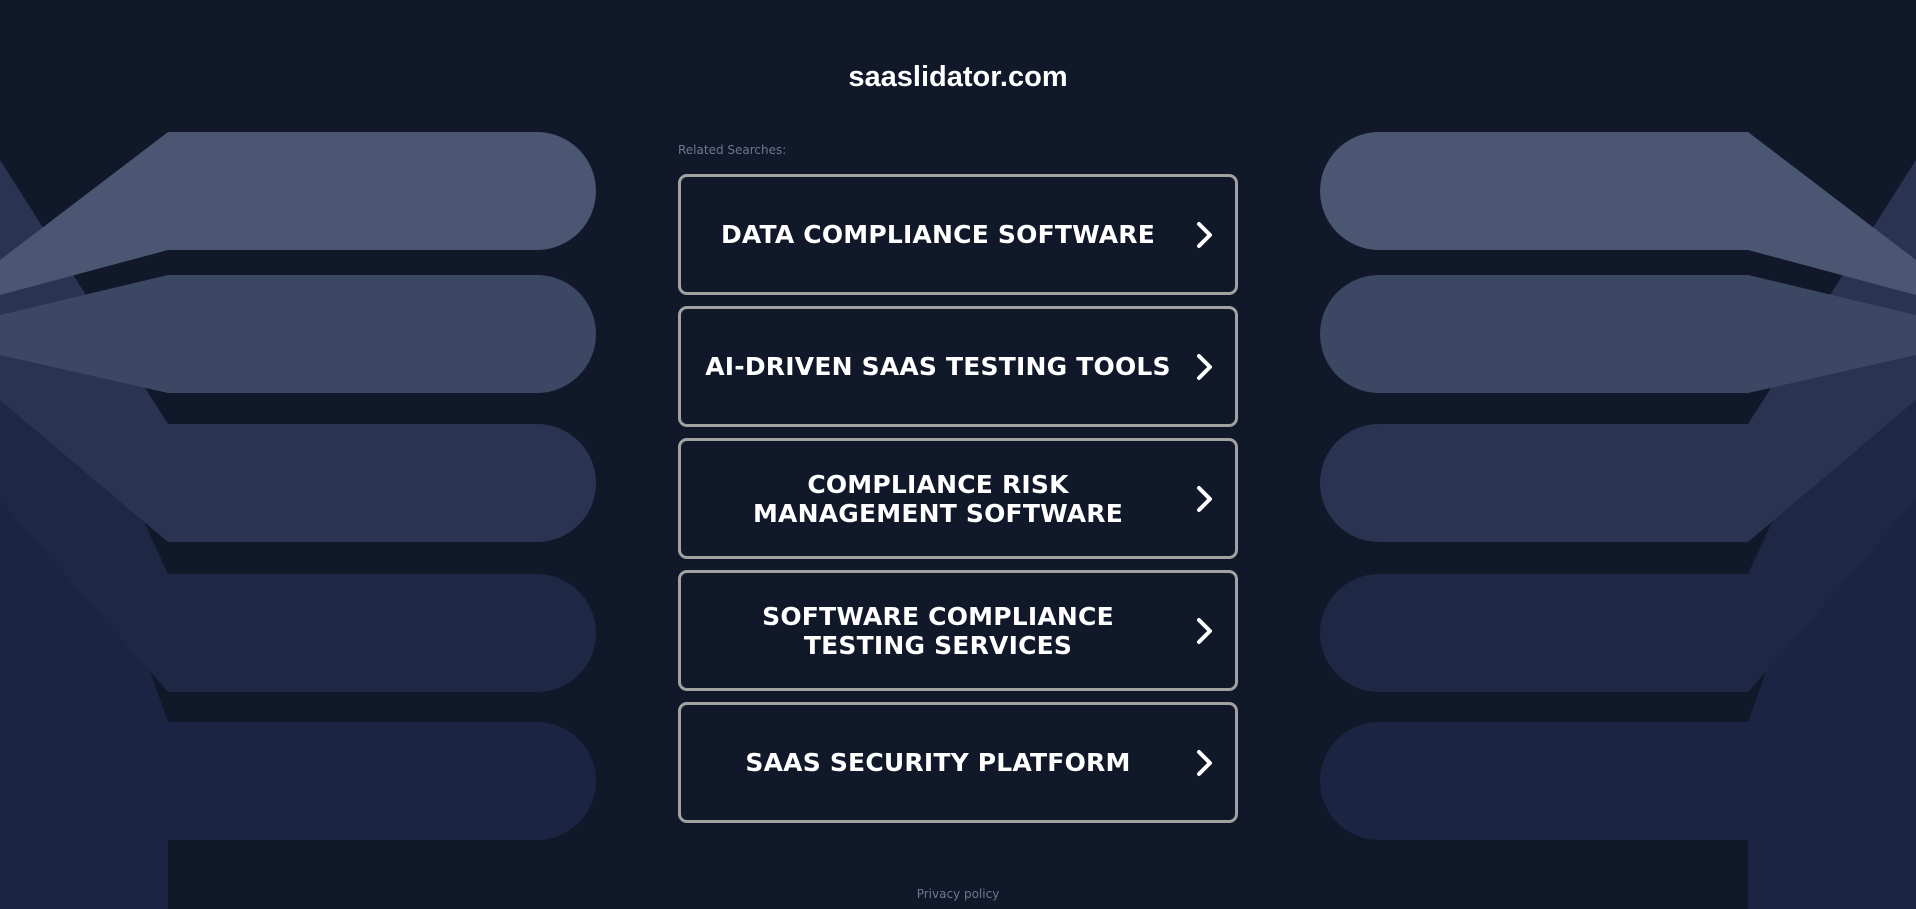  I want to click on related-search-link: SOFTWARE COMPLIANCE TESTING SERVICES, so click(958, 630).